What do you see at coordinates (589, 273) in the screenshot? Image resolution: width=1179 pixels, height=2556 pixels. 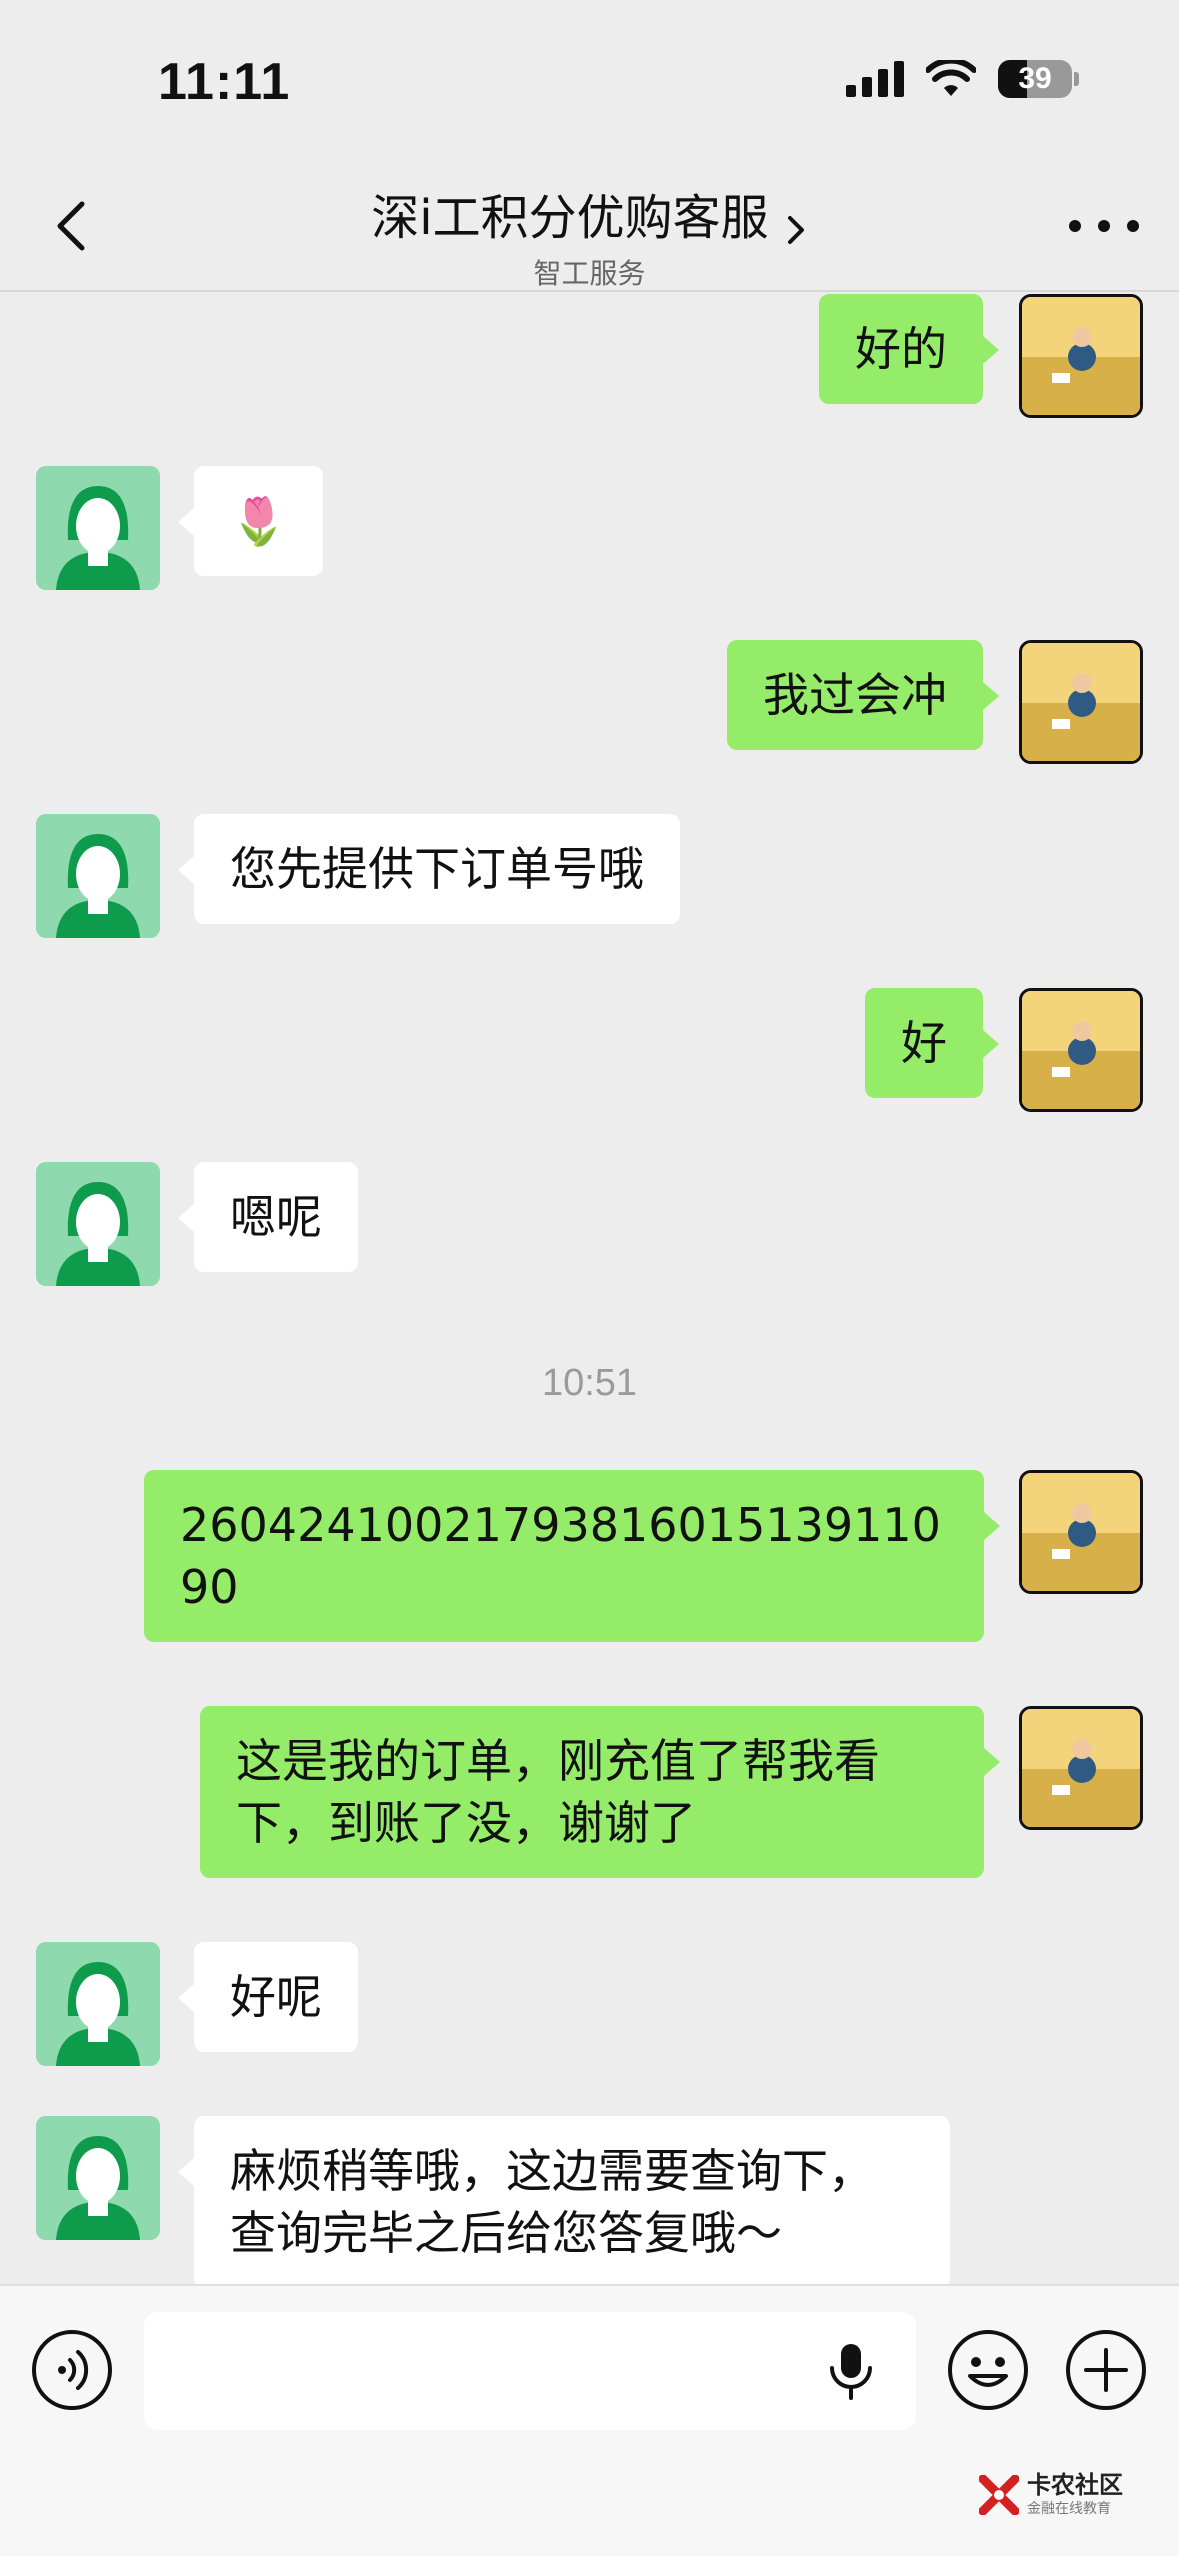 I see `chat-subtitle: 智工服务` at bounding box center [589, 273].